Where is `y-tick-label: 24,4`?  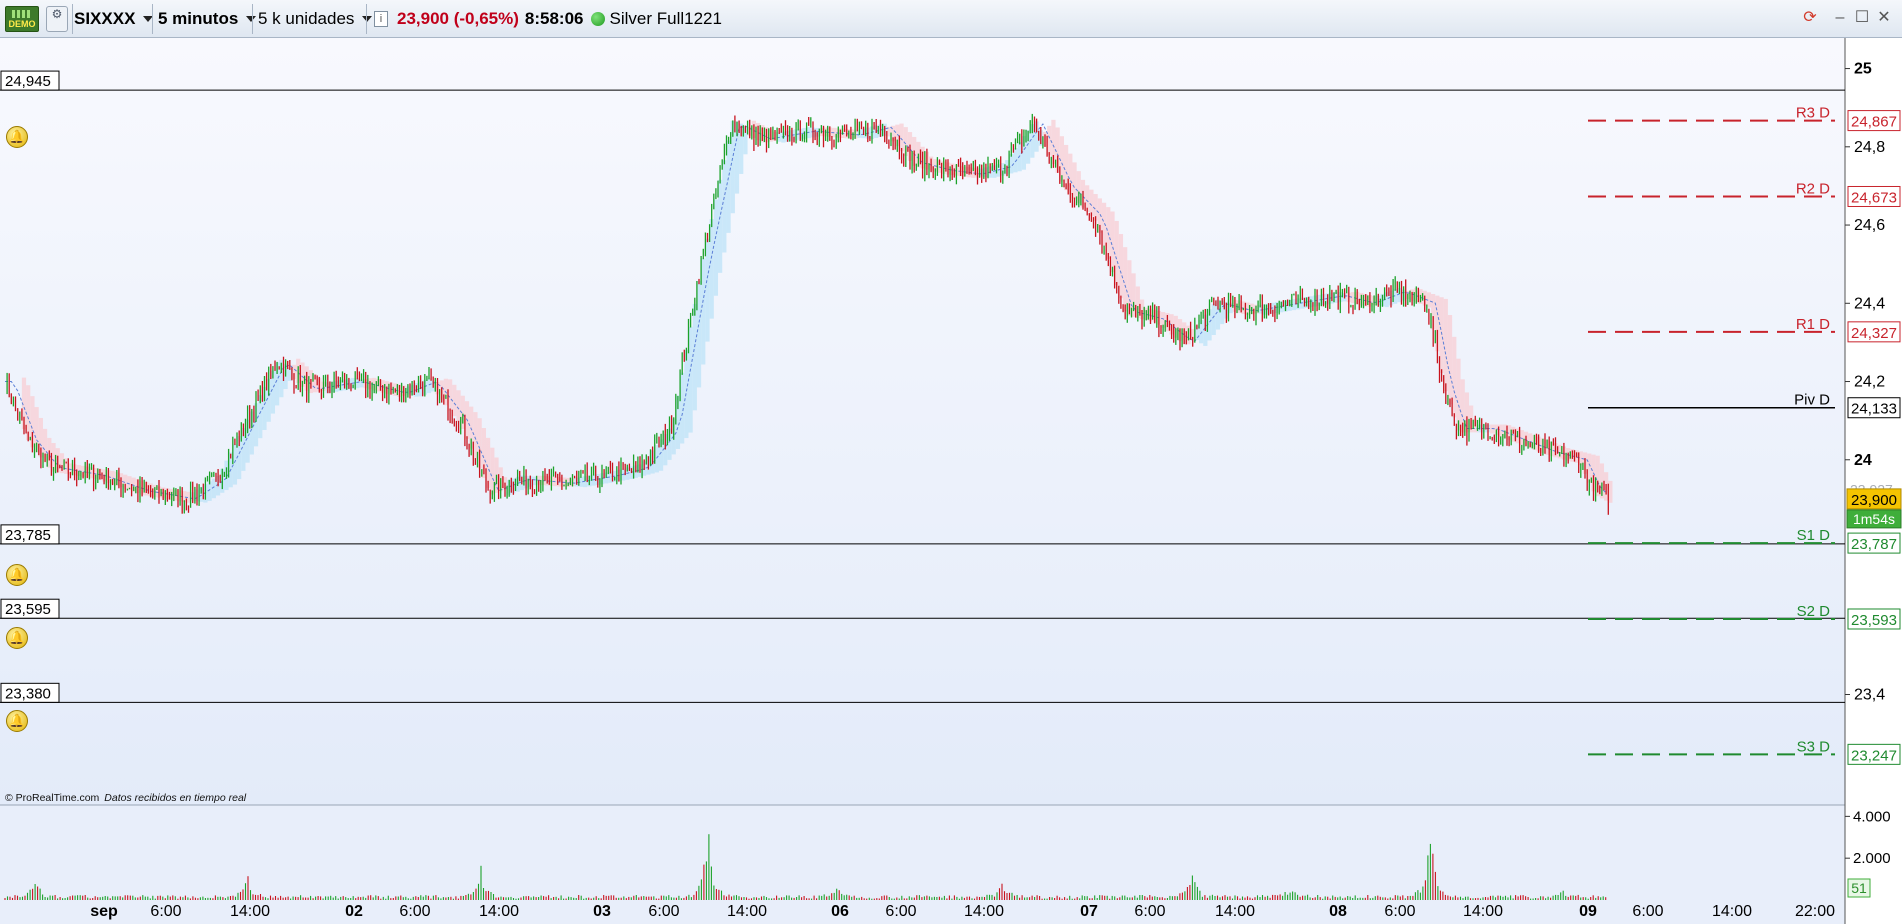
y-tick-label: 24,4 is located at coordinates (1869, 303).